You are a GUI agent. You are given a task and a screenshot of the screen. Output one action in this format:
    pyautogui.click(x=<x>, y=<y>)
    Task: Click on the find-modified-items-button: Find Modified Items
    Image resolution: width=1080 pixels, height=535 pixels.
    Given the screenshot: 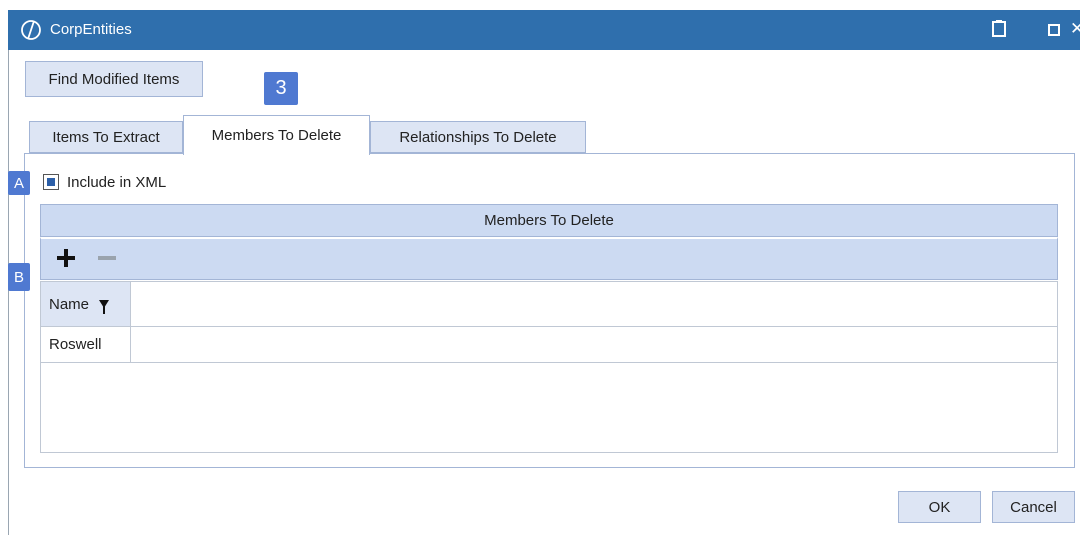 What is the action you would take?
    pyautogui.click(x=114, y=79)
    